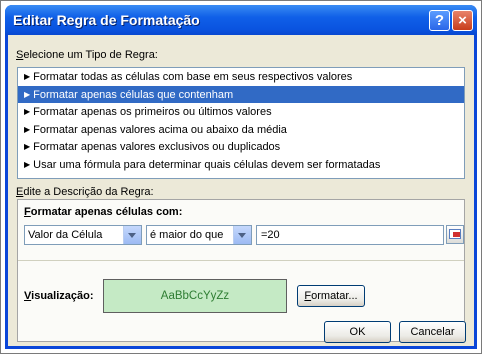 The height and width of the screenshot is (354, 482). Describe the element at coordinates (241, 94) in the screenshot. I see `rule-type-item-selected: ▶ Formatar apenas células que contenham` at that location.